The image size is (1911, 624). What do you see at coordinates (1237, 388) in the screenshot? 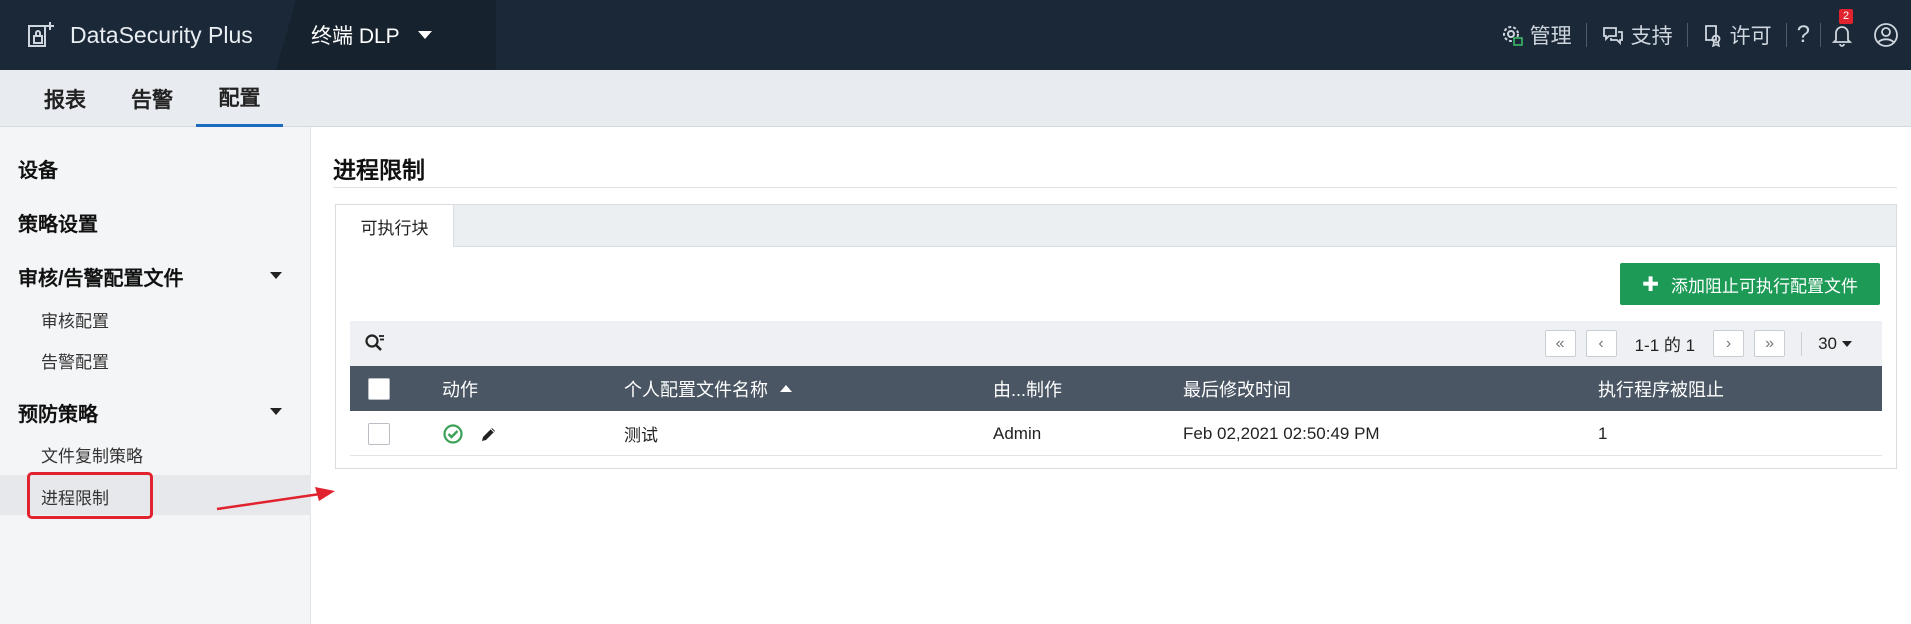
I see `column-last-modified: 最后修改时间` at bounding box center [1237, 388].